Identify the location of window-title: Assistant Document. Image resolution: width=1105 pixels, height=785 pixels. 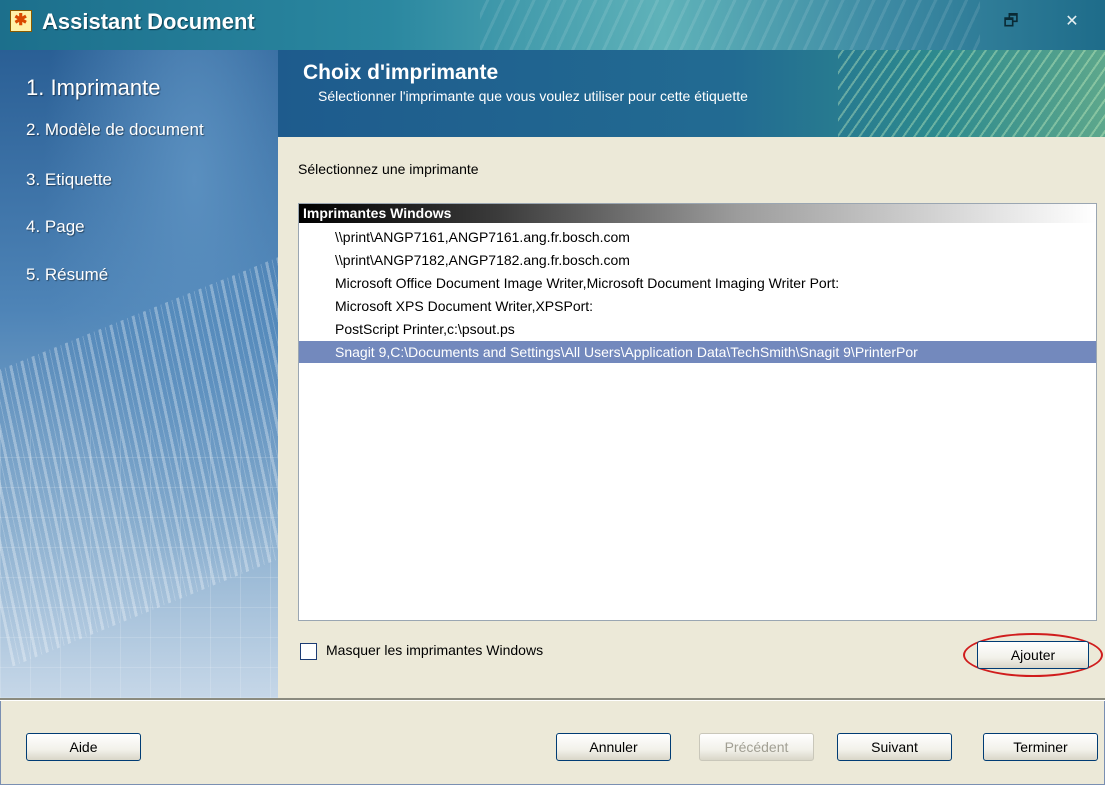
(148, 21).